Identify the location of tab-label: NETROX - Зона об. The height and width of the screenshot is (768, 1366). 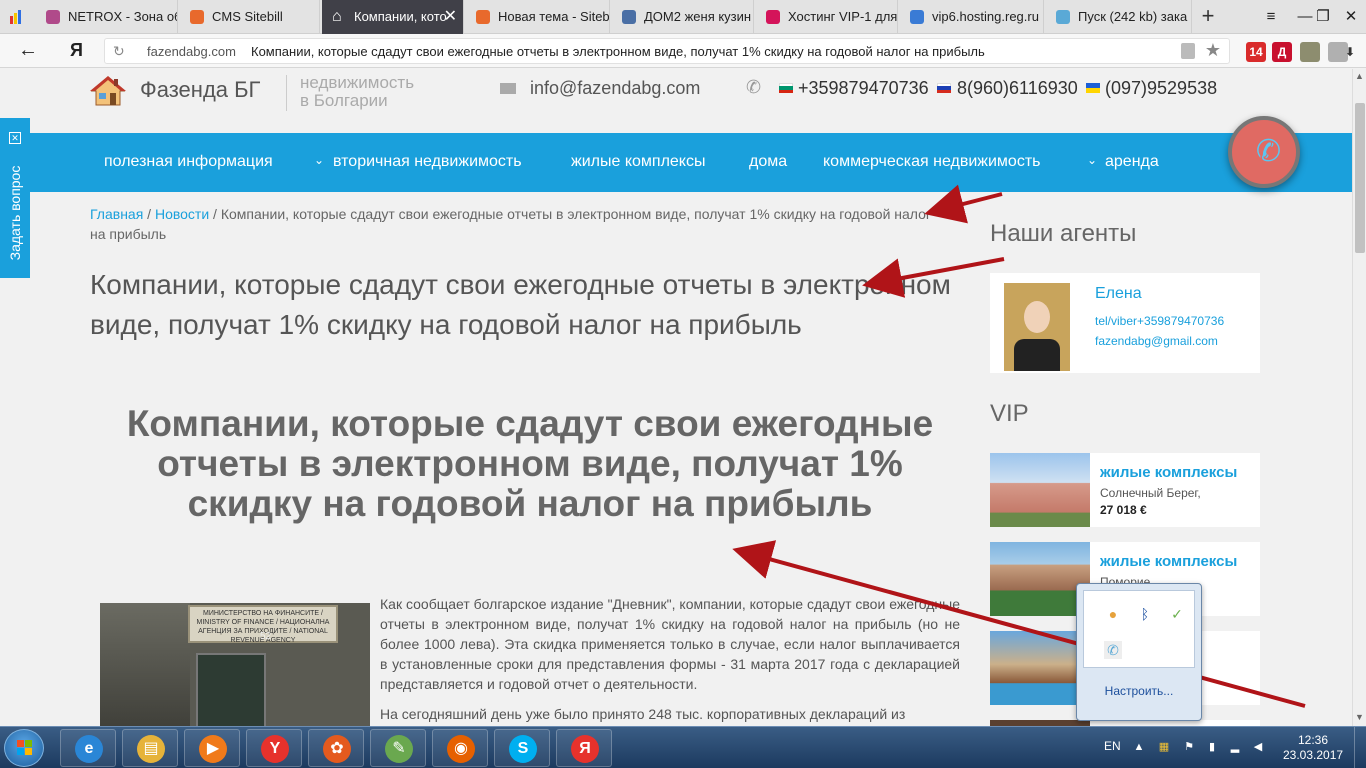
(123, 16).